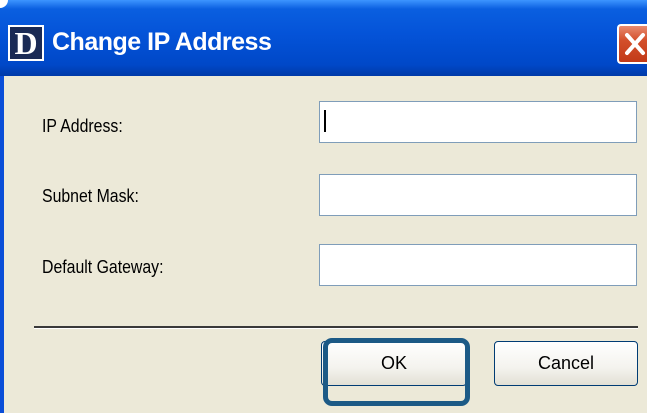 This screenshot has height=413, width=647. What do you see at coordinates (336, 327) in the screenshot?
I see `separator-line` at bounding box center [336, 327].